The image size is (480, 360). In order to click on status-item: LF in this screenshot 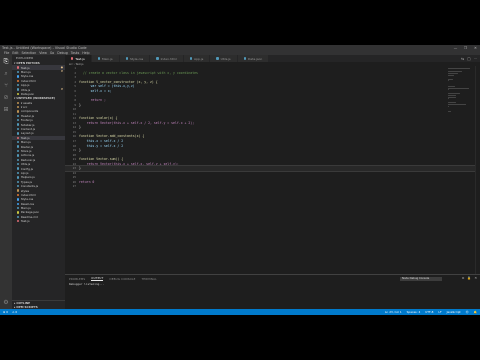, I will do `click(439, 312)`.